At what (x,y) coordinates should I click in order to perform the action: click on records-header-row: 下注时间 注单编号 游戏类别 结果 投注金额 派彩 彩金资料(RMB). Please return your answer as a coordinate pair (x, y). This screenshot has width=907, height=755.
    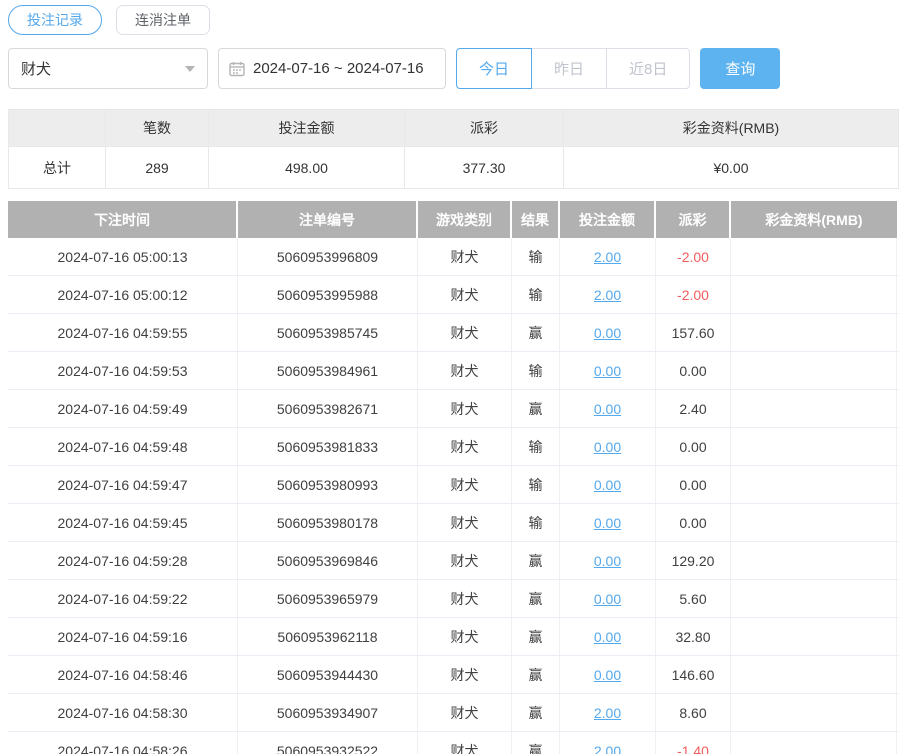
    Looking at the image, I should click on (453, 219).